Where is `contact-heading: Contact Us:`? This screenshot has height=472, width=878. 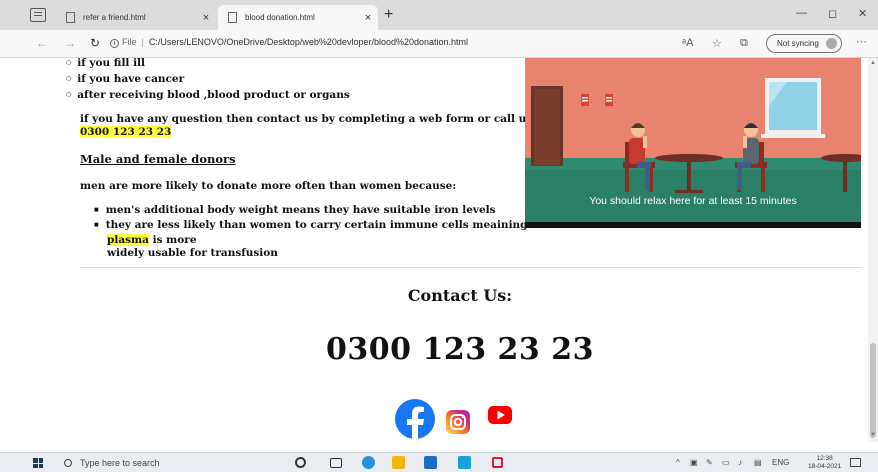 contact-heading: Contact Us: is located at coordinates (460, 295).